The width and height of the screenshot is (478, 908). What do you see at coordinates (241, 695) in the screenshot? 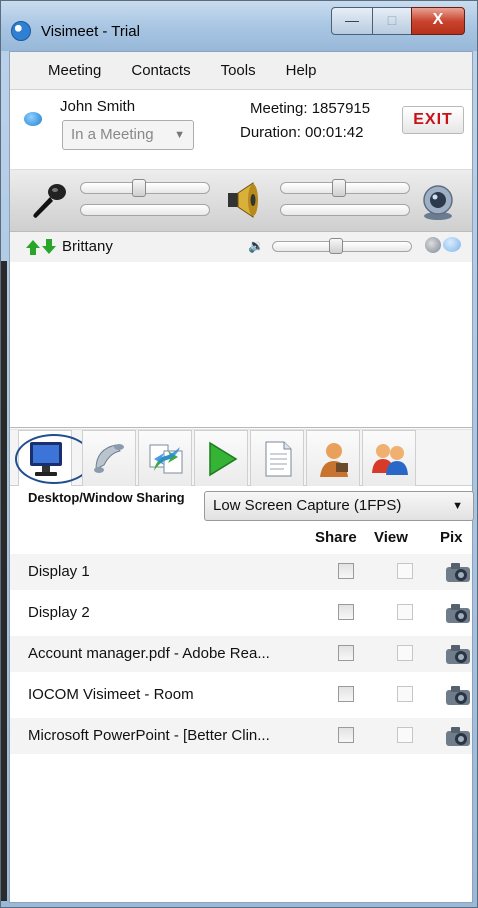
I see `list-item: IOCOM Visimeet - Room` at bounding box center [241, 695].